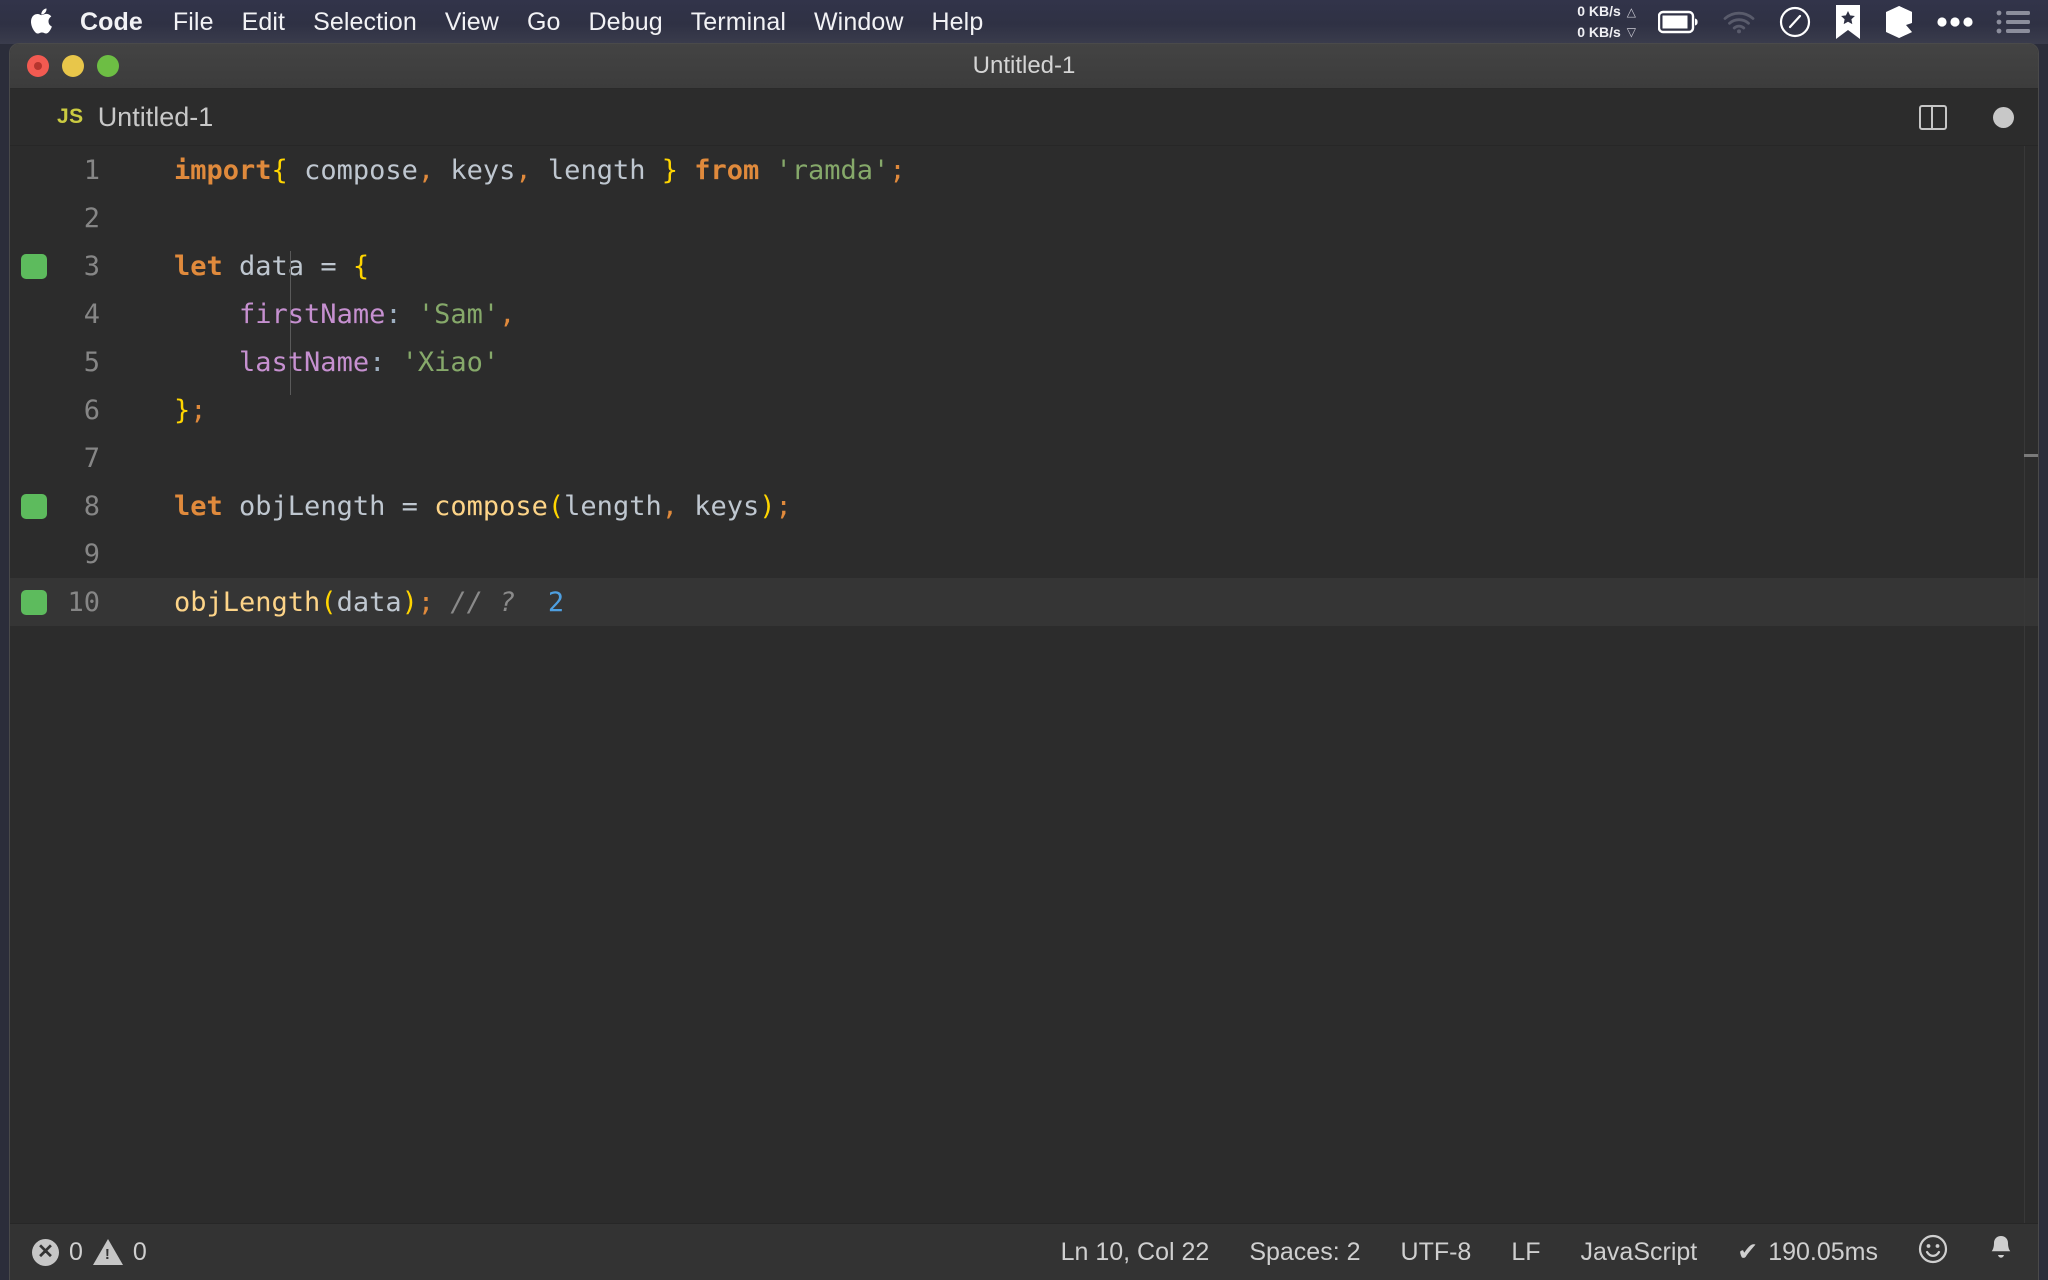  I want to click on code-line: 4 firstName: 'Sam',, so click(1024, 314).